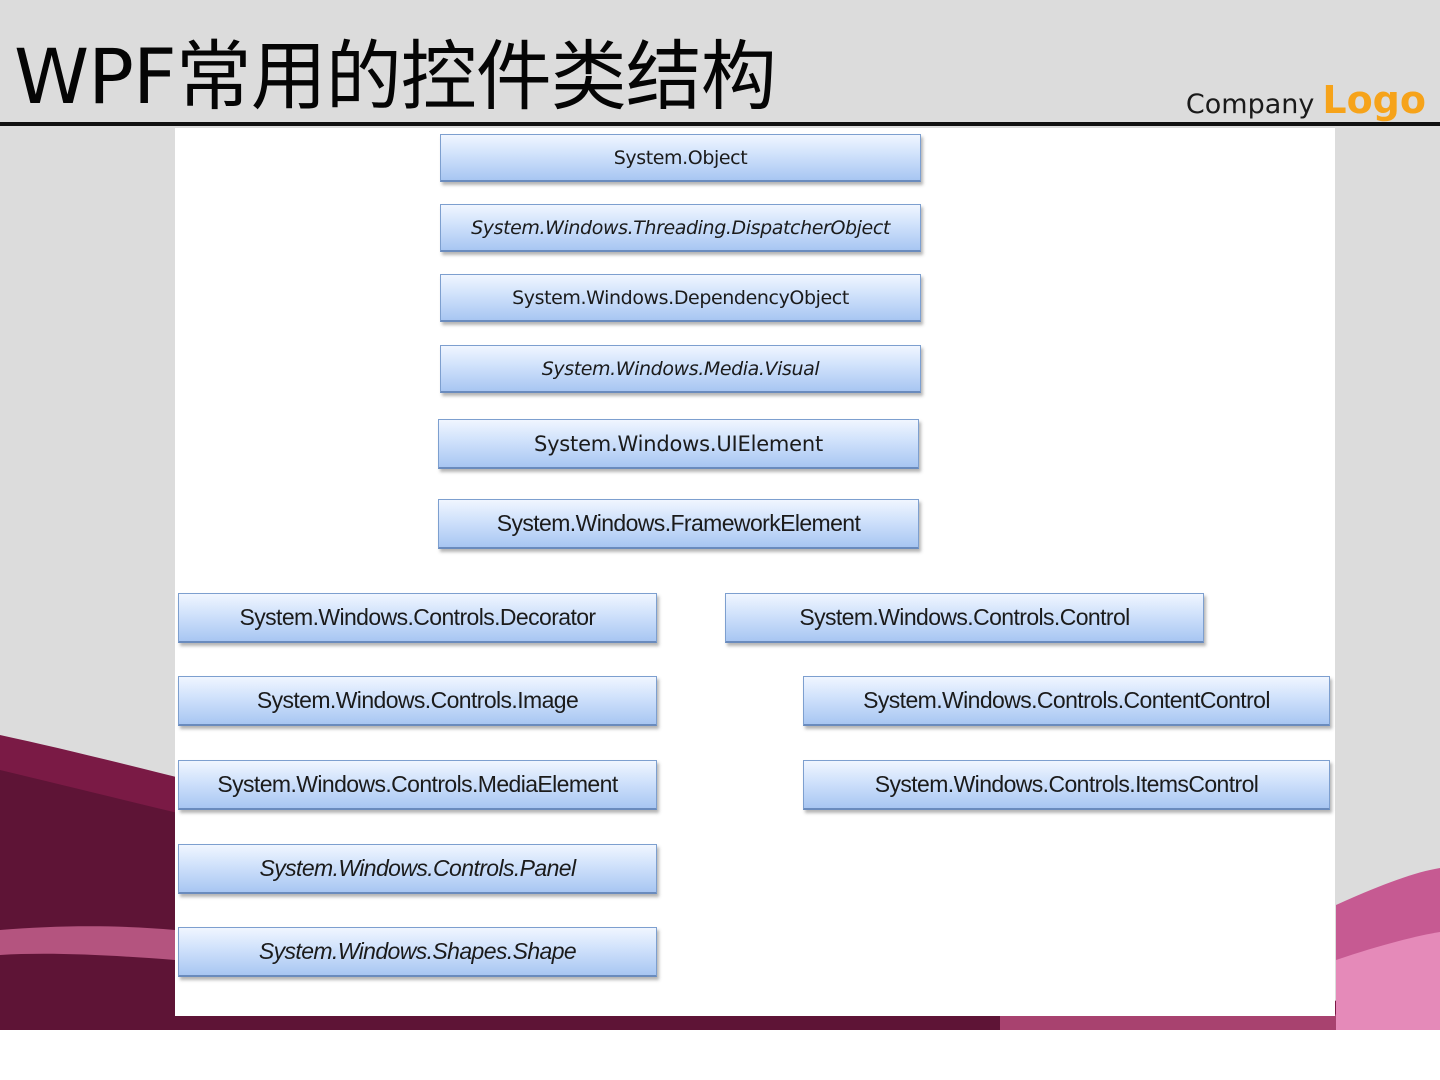 This screenshot has height=1080, width=1440. What do you see at coordinates (417, 952) in the screenshot?
I see `node-shapes-shape: System.Windows.Shapes.Shape` at bounding box center [417, 952].